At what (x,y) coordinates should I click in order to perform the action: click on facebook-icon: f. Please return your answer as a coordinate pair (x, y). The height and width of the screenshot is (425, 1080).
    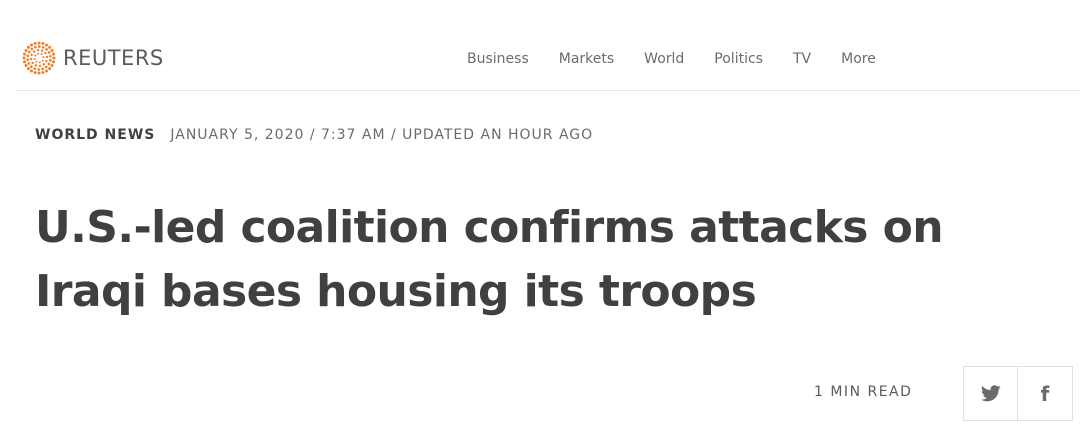
    Looking at the image, I should click on (1045, 393).